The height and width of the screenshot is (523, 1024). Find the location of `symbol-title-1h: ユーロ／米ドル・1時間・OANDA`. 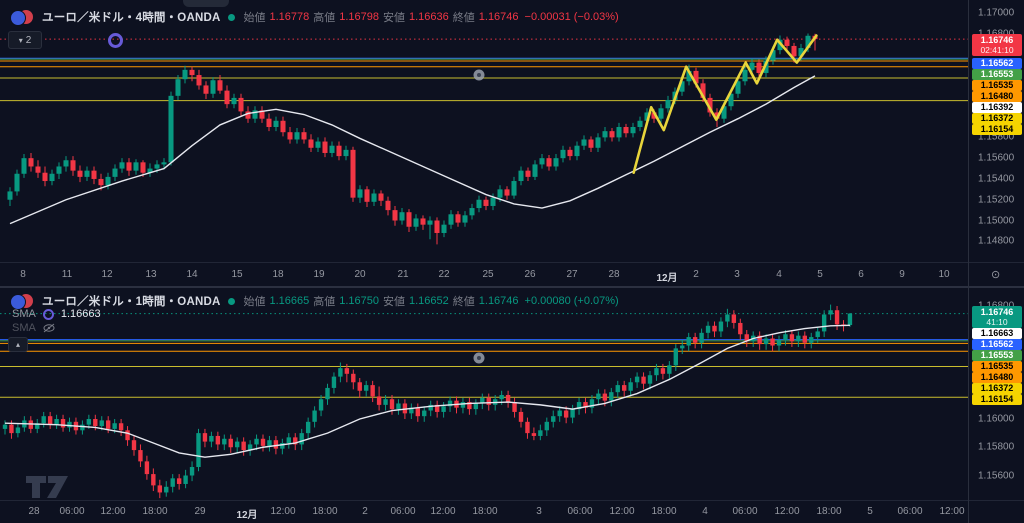

symbol-title-1h: ユーロ／米ドル・1時間・OANDA is located at coordinates (131, 301).